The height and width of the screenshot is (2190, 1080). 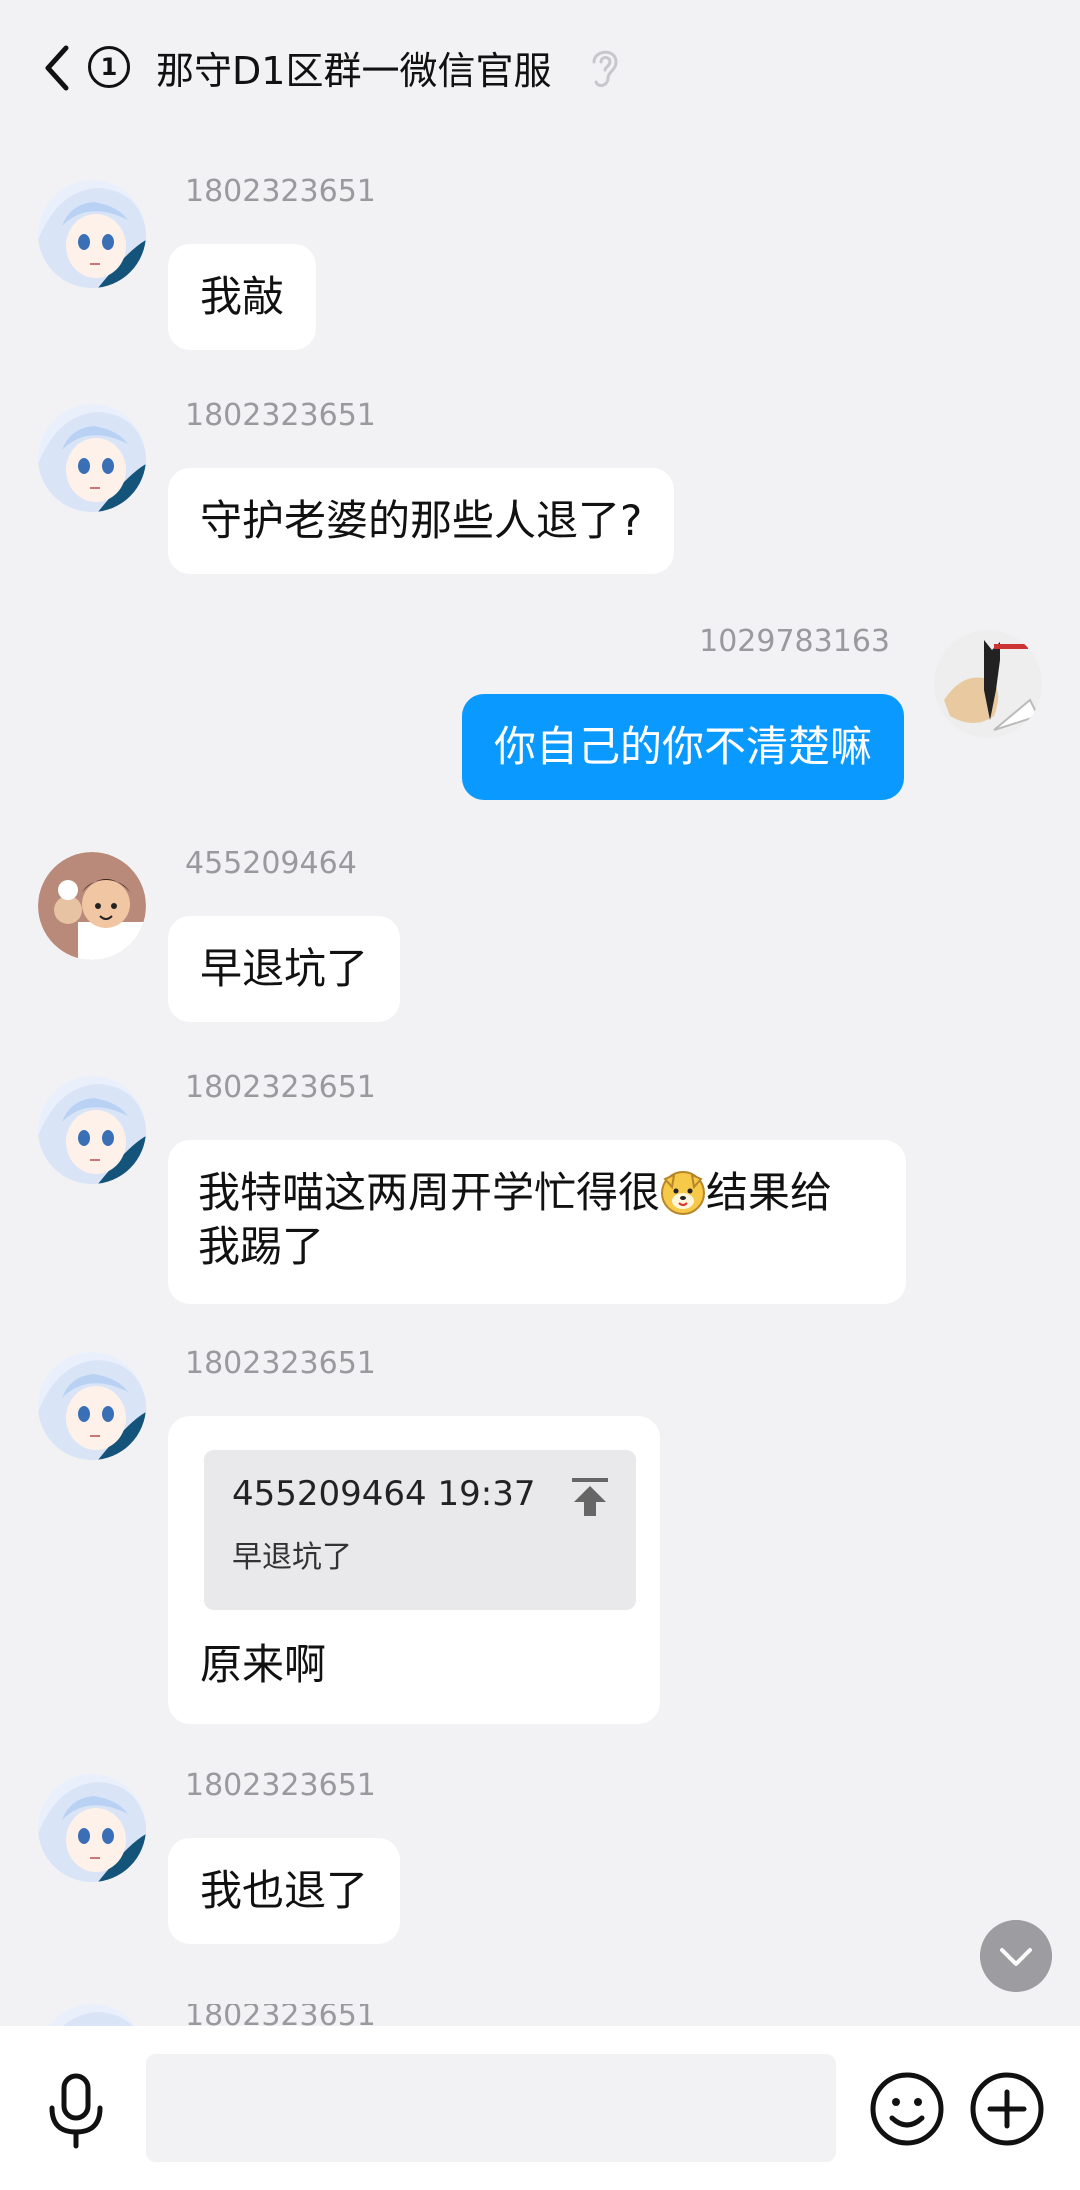 I want to click on message-text-line: 我特喵这两周开学忙得很 结果给, so click(x=537, y=1193).